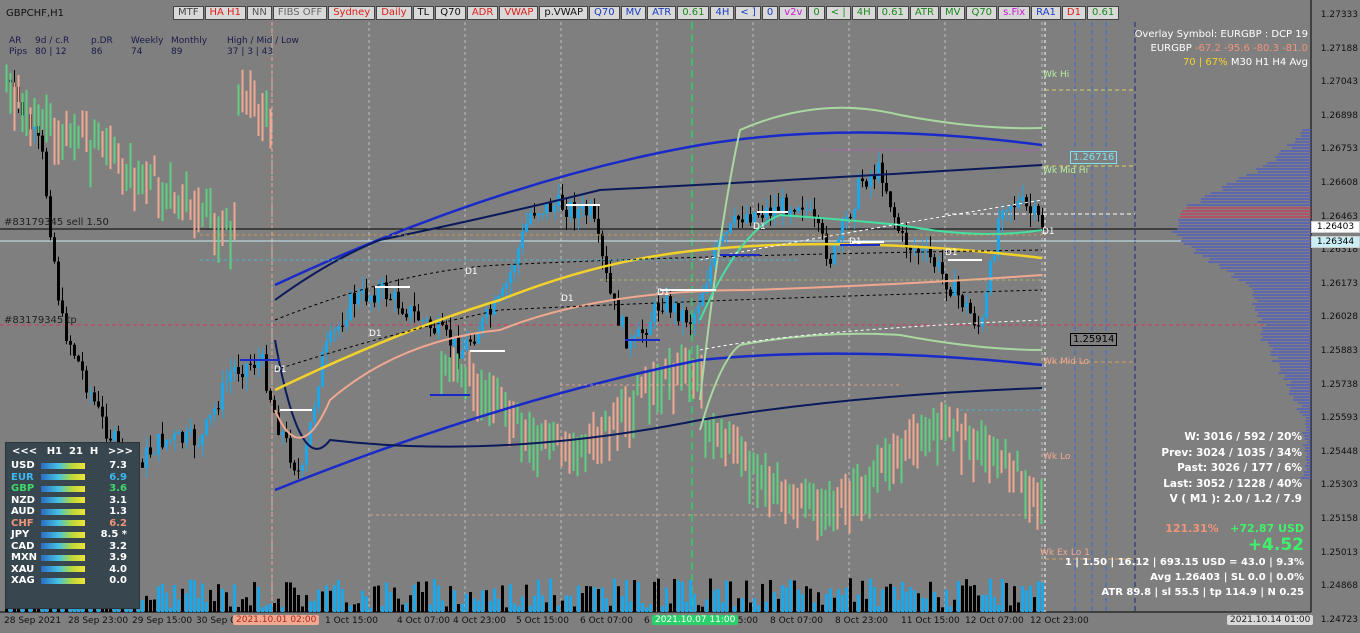 The height and width of the screenshot is (633, 1360). I want to click on level-box-high: 1.26716, so click(1093, 157).